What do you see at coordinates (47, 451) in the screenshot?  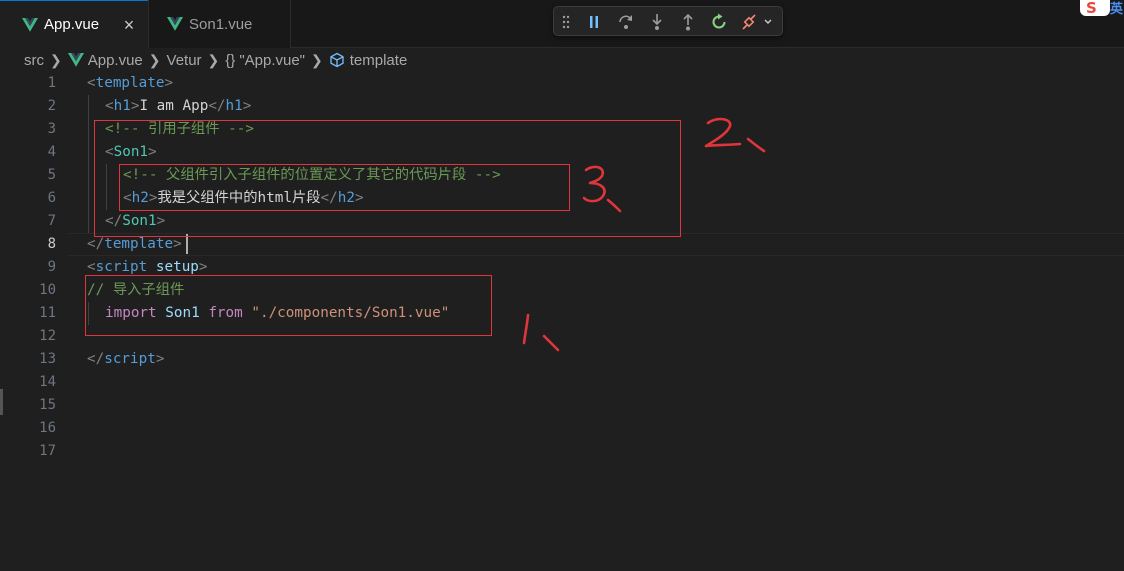 I see `line-number: 17` at bounding box center [47, 451].